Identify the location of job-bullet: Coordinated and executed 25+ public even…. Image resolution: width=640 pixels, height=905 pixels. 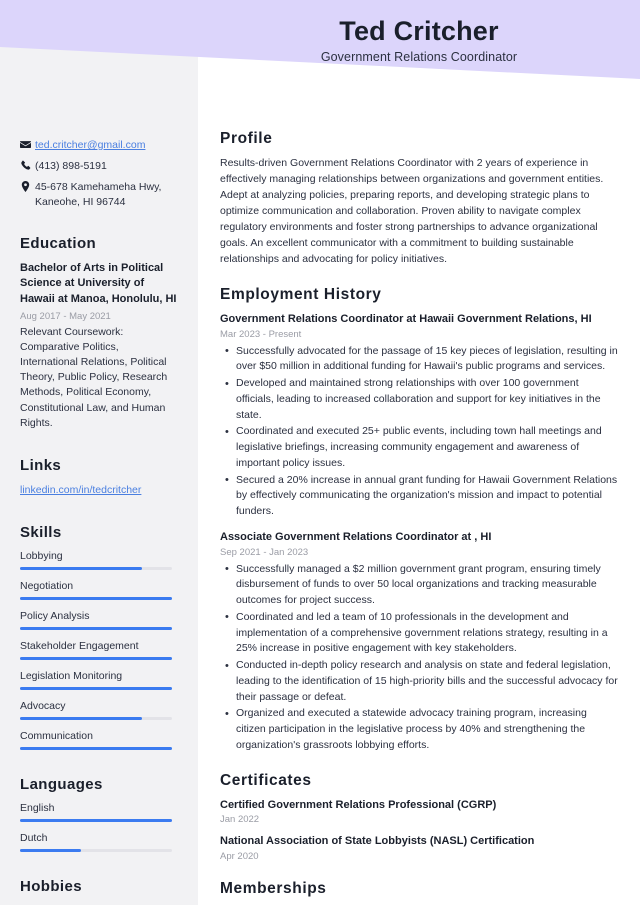
(419, 447).